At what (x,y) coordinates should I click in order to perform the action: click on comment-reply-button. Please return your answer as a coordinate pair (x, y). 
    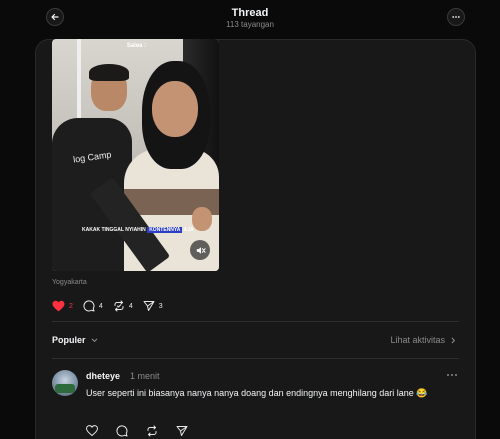
    Looking at the image, I should click on (122, 431).